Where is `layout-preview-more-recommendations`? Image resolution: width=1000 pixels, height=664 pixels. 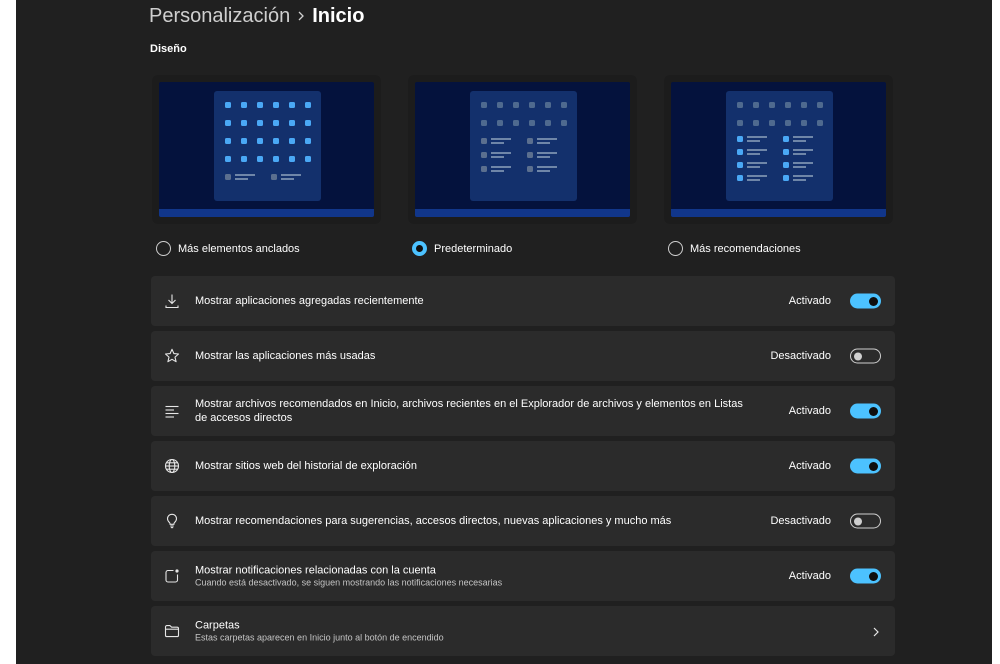
layout-preview-more-recommendations is located at coordinates (778, 149).